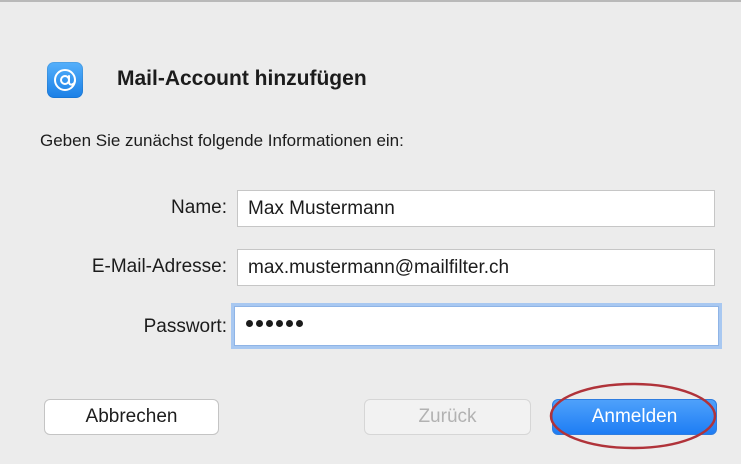 This screenshot has width=741, height=464. Describe the element at coordinates (159, 266) in the screenshot. I see `email-label: E-Mail-Adresse:` at that location.